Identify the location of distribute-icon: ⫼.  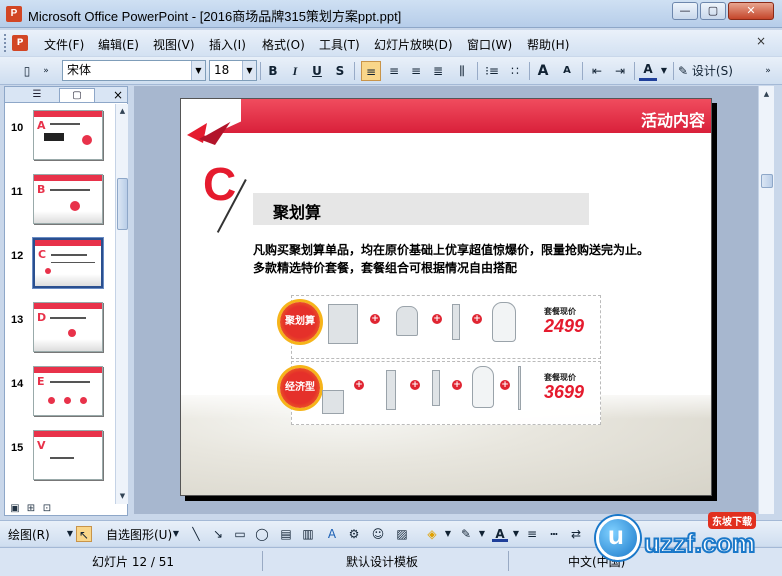
(462, 71).